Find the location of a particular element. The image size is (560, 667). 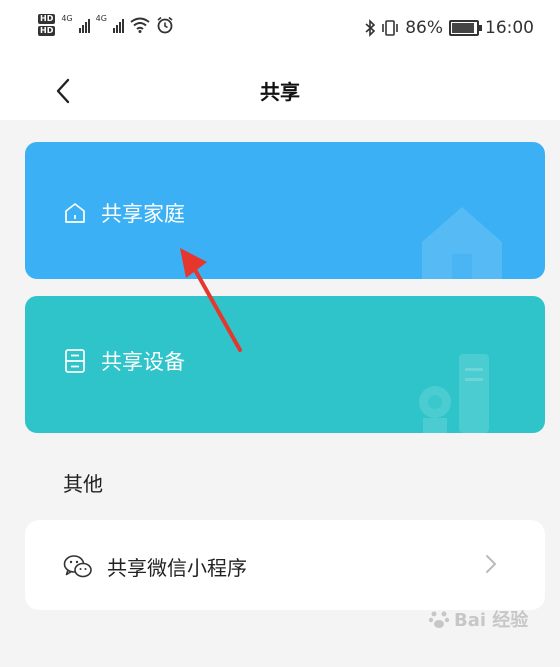

watermark: Bai 经验 is located at coordinates (478, 619).